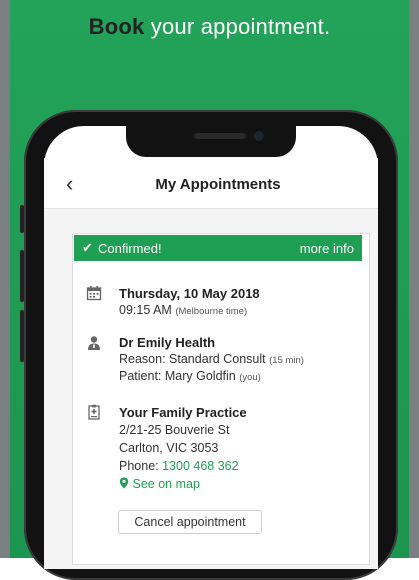  I want to click on doctor-icon, so click(94, 343).